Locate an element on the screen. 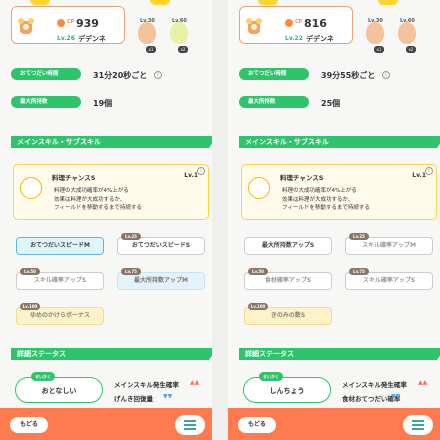 The height and width of the screenshot is (440, 440). subskill-label: 最大所持数アップM is located at coordinates (161, 280).